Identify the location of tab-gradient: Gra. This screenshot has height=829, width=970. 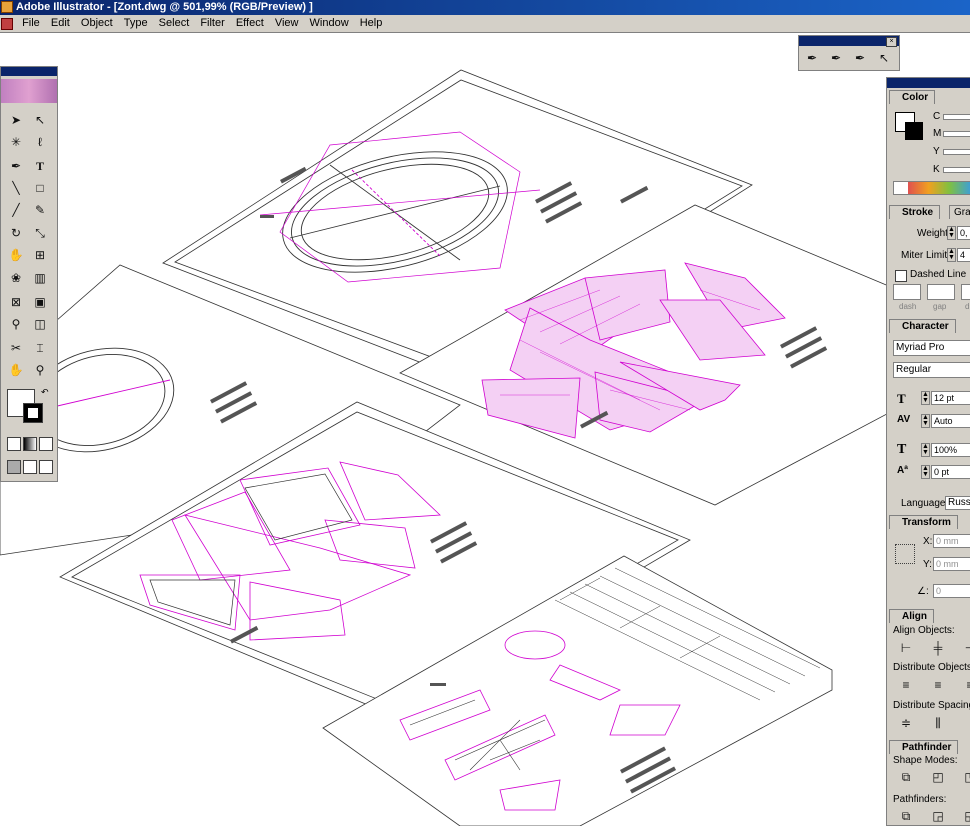
(959, 212).